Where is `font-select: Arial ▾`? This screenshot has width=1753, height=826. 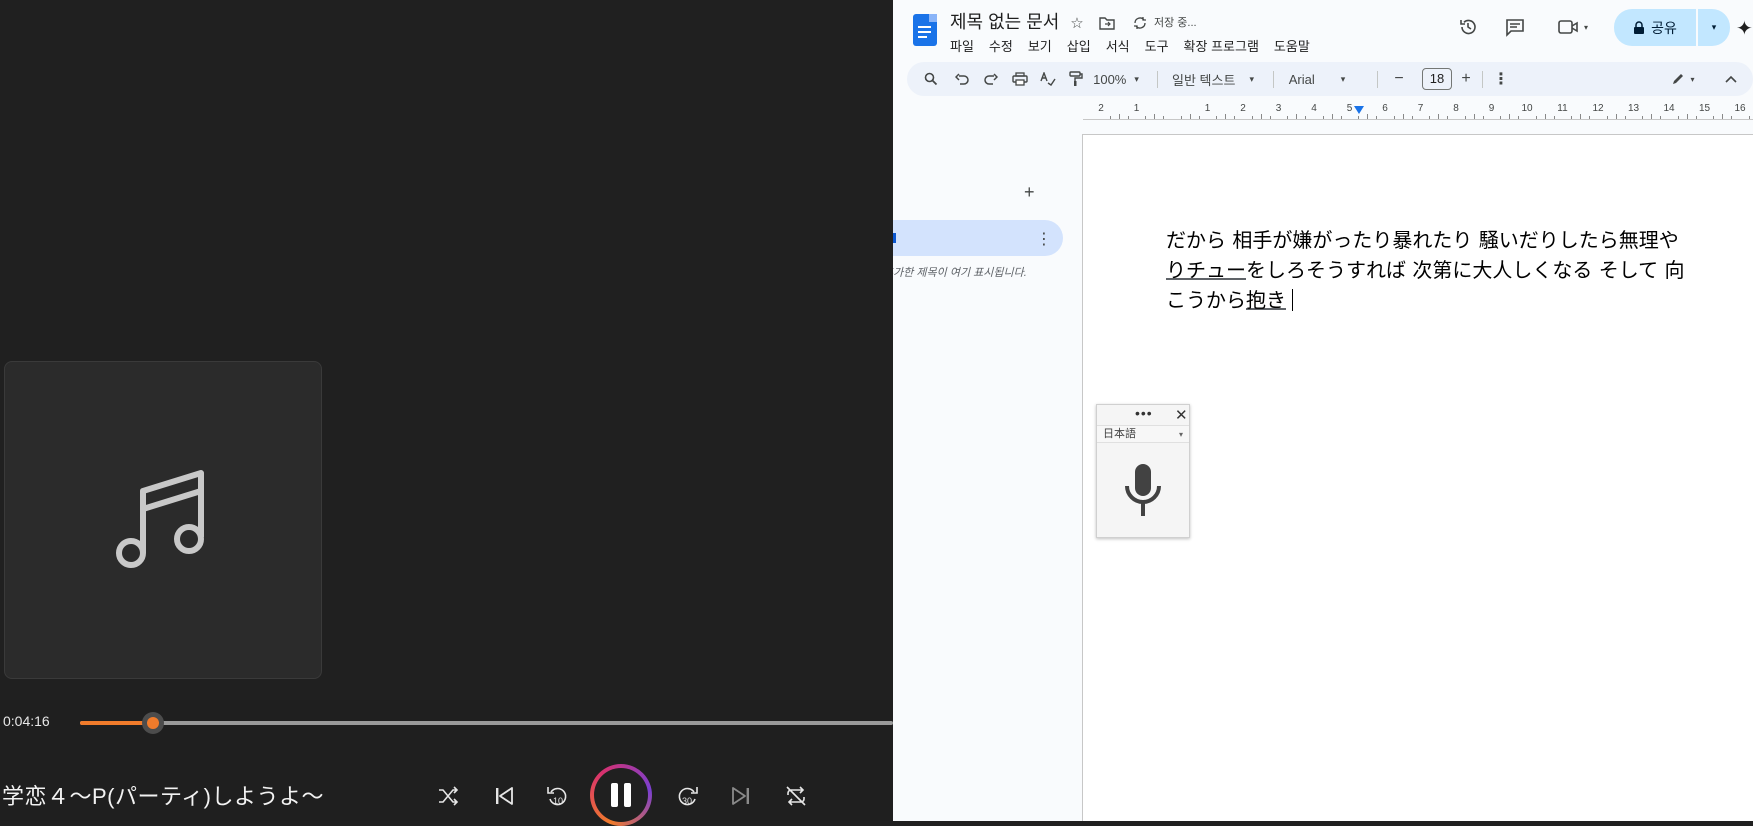
font-select: Arial ▾ is located at coordinates (1317, 79).